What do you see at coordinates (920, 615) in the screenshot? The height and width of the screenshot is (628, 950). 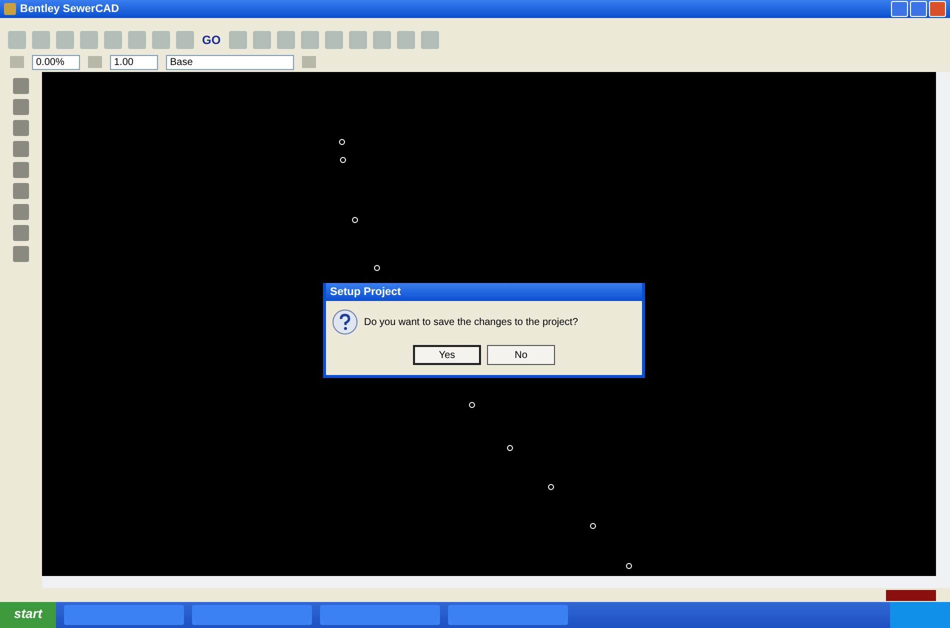 I see `system-tray` at bounding box center [920, 615].